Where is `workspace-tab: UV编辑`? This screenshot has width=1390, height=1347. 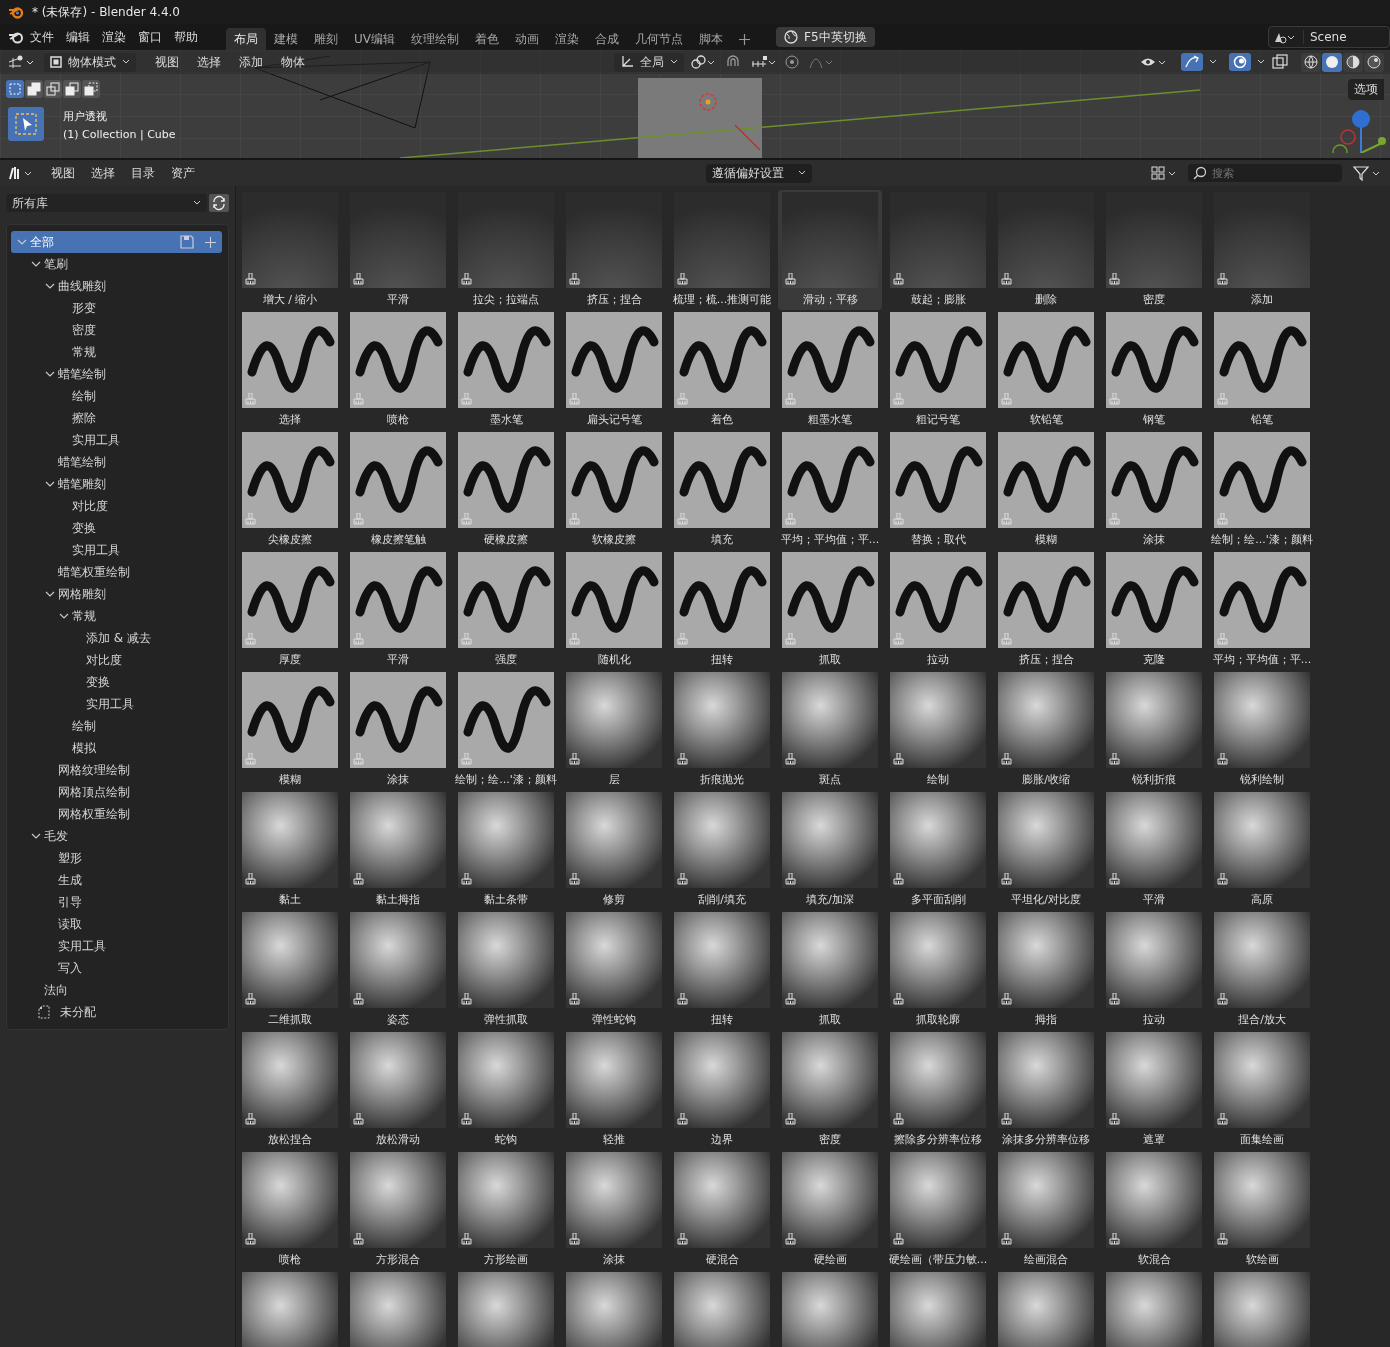 workspace-tab: UV编辑 is located at coordinates (374, 39).